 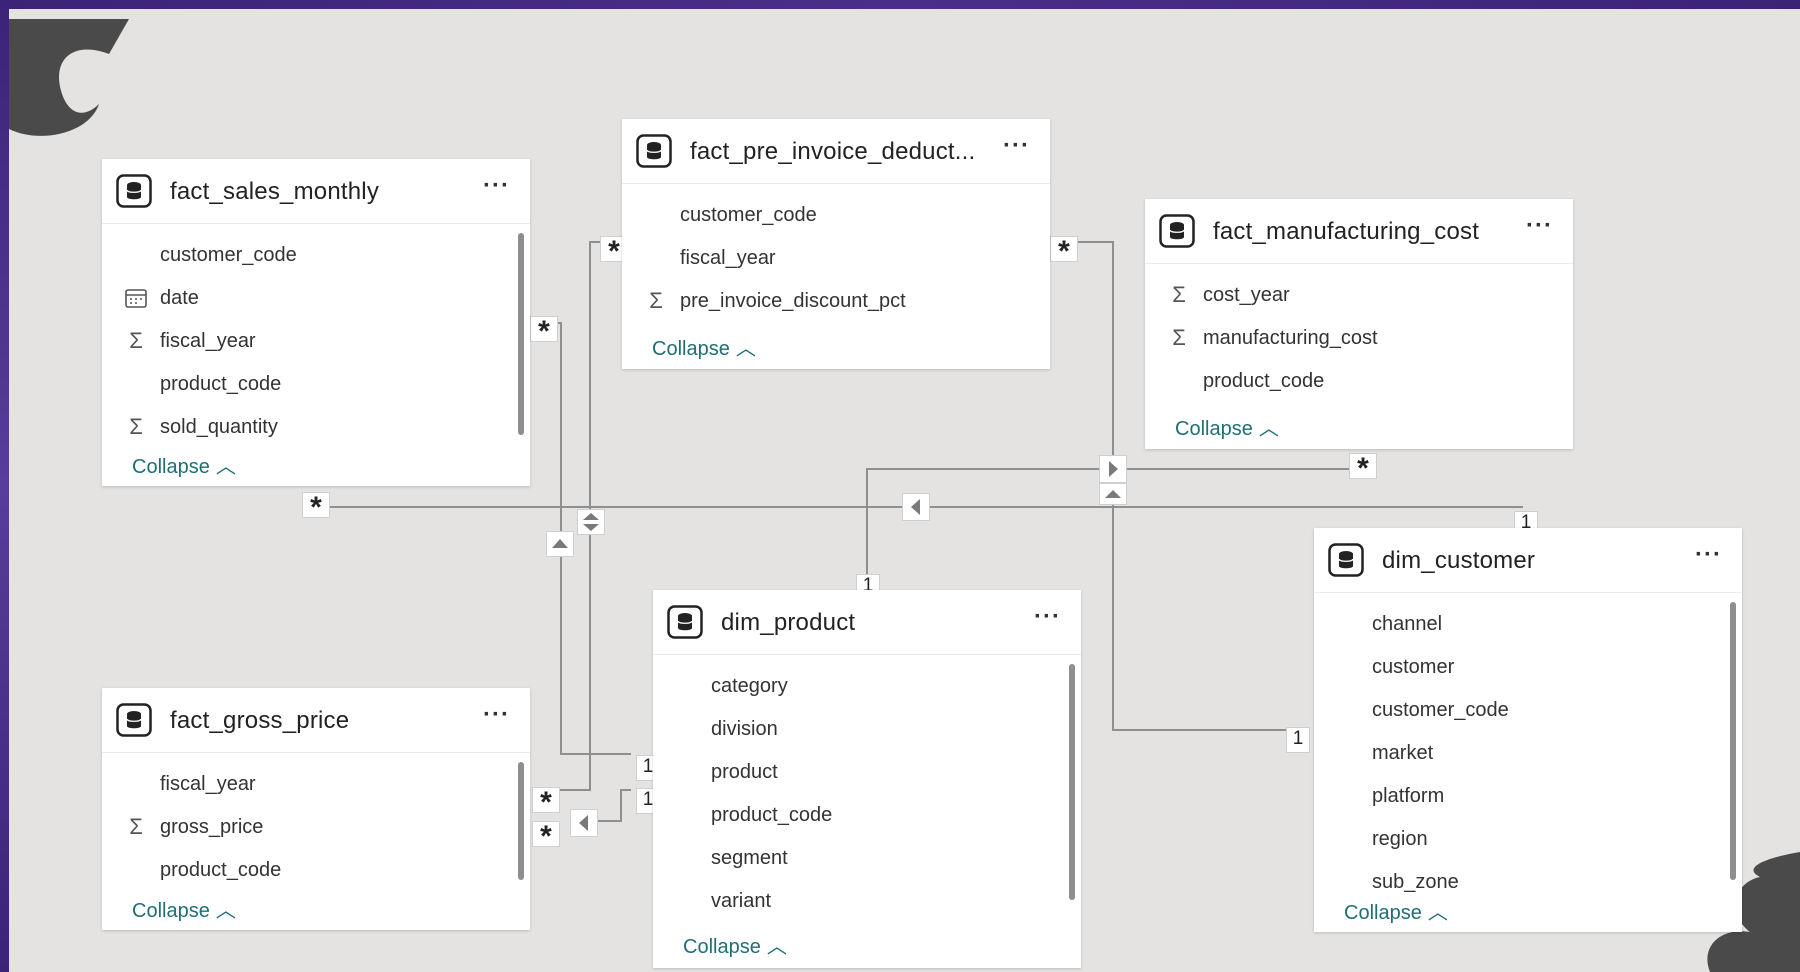 I want to click on field-row: product, so click(x=867, y=772).